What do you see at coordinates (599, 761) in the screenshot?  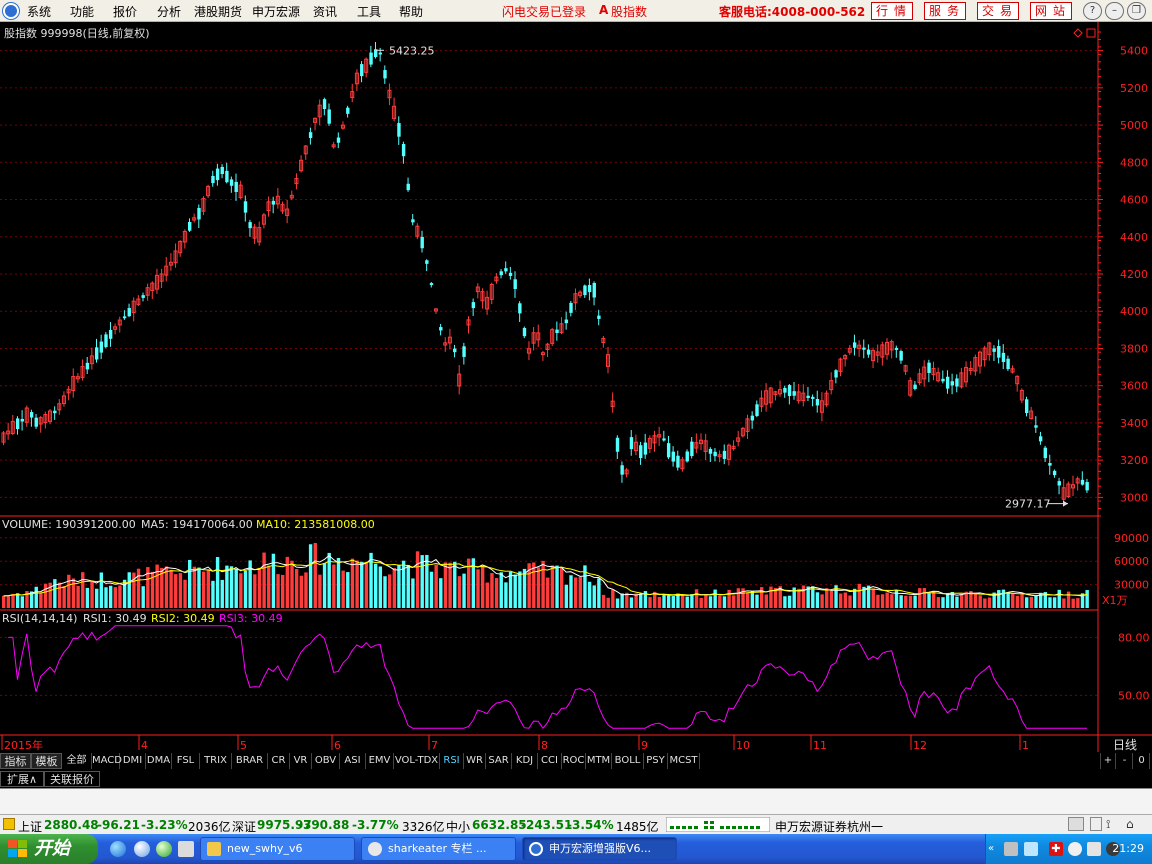 I see `tab-indicator-mtm: MTM` at bounding box center [599, 761].